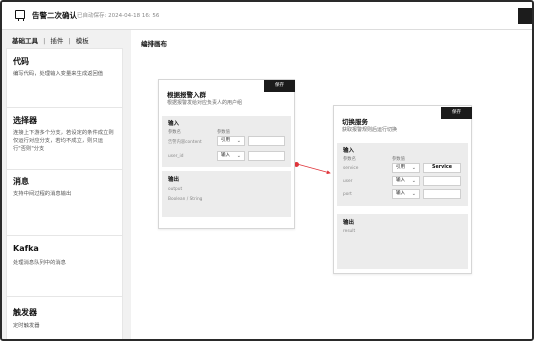 This screenshot has height=341, width=534. What do you see at coordinates (25, 312) in the screenshot?
I see `card-title: 触发器` at bounding box center [25, 312].